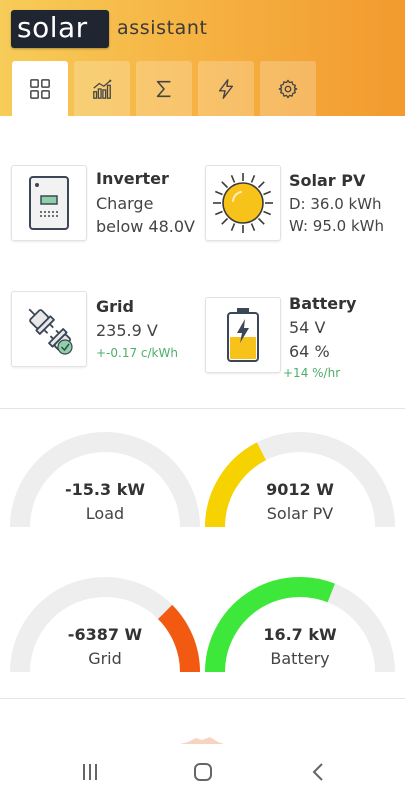 The height and width of the screenshot is (800, 405). Describe the element at coordinates (145, 226) in the screenshot. I see `inverter-status-line2: below 48.0V` at that location.